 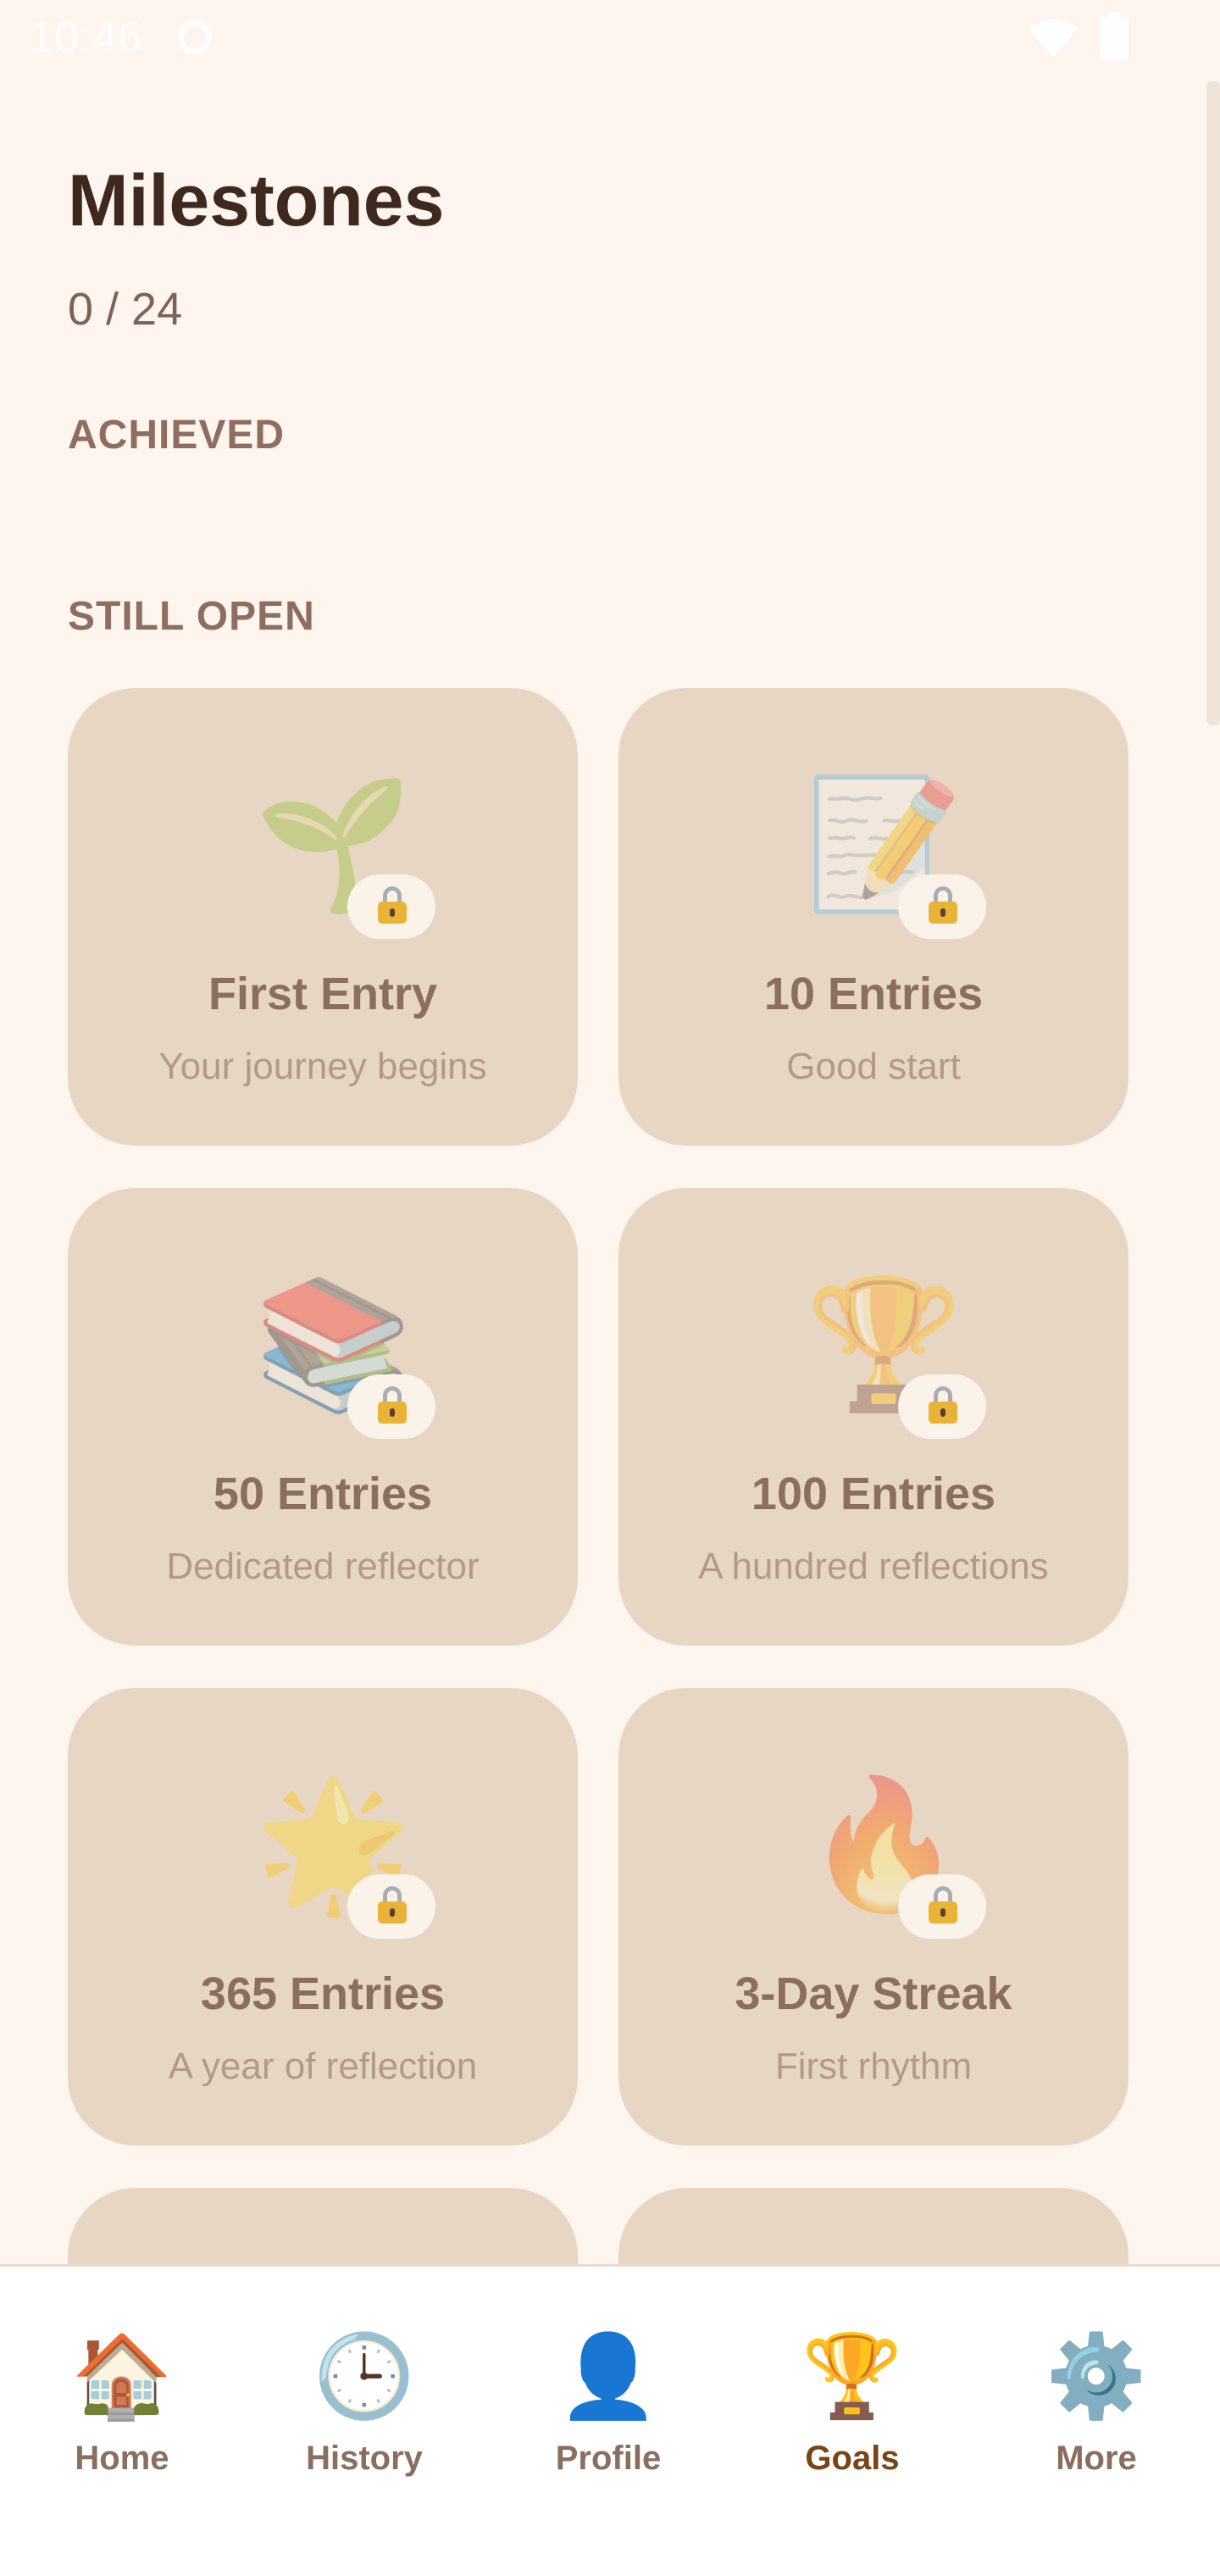 I want to click on milestone-subtitle: First rhythm, so click(x=873, y=2066).